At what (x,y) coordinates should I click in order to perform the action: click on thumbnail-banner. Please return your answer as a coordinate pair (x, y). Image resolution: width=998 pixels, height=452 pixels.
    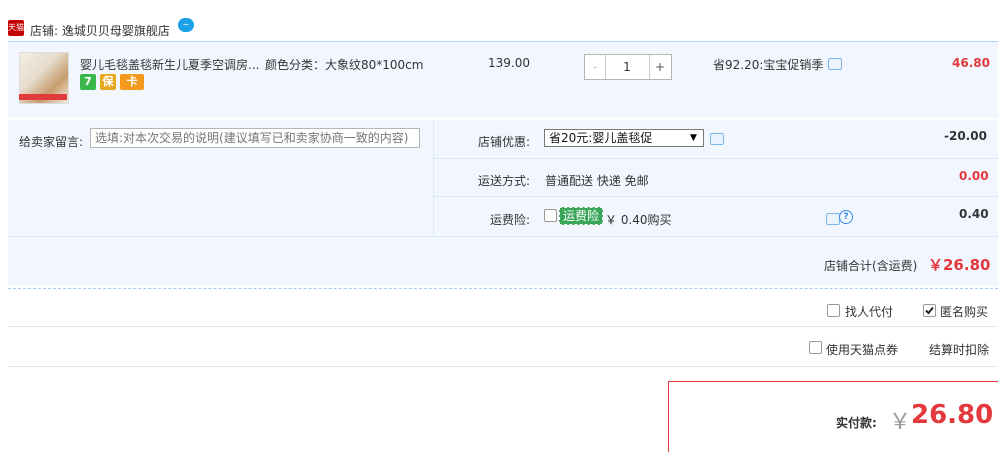
    Looking at the image, I should click on (43, 97).